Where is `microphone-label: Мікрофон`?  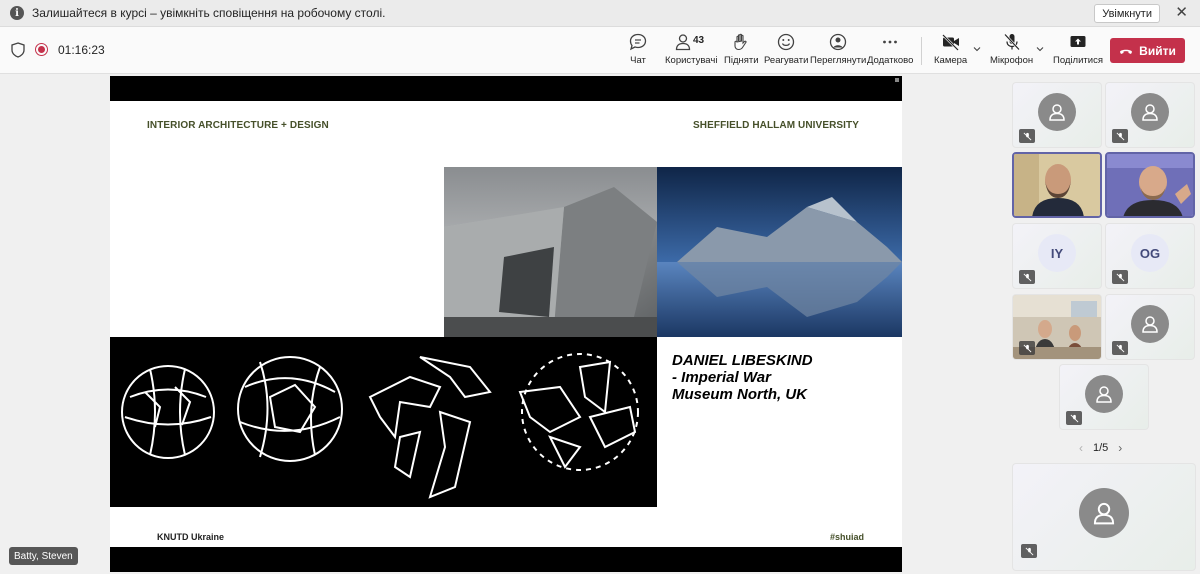
microphone-label: Мікрофон is located at coordinates (1012, 60).